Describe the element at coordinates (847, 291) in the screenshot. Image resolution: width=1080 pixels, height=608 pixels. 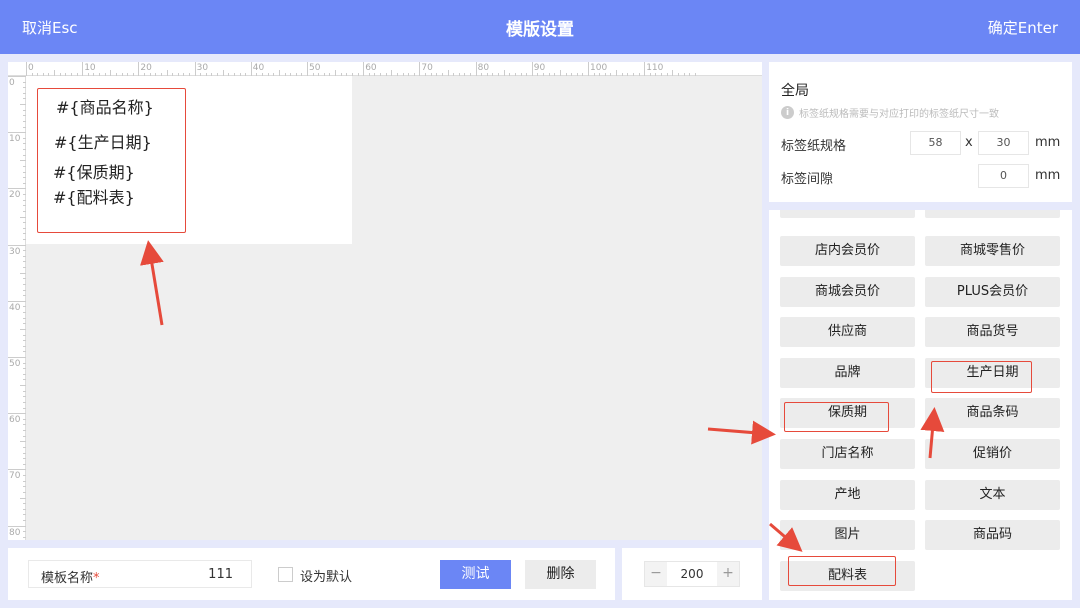
I see `field-button: 商城会员价` at that location.